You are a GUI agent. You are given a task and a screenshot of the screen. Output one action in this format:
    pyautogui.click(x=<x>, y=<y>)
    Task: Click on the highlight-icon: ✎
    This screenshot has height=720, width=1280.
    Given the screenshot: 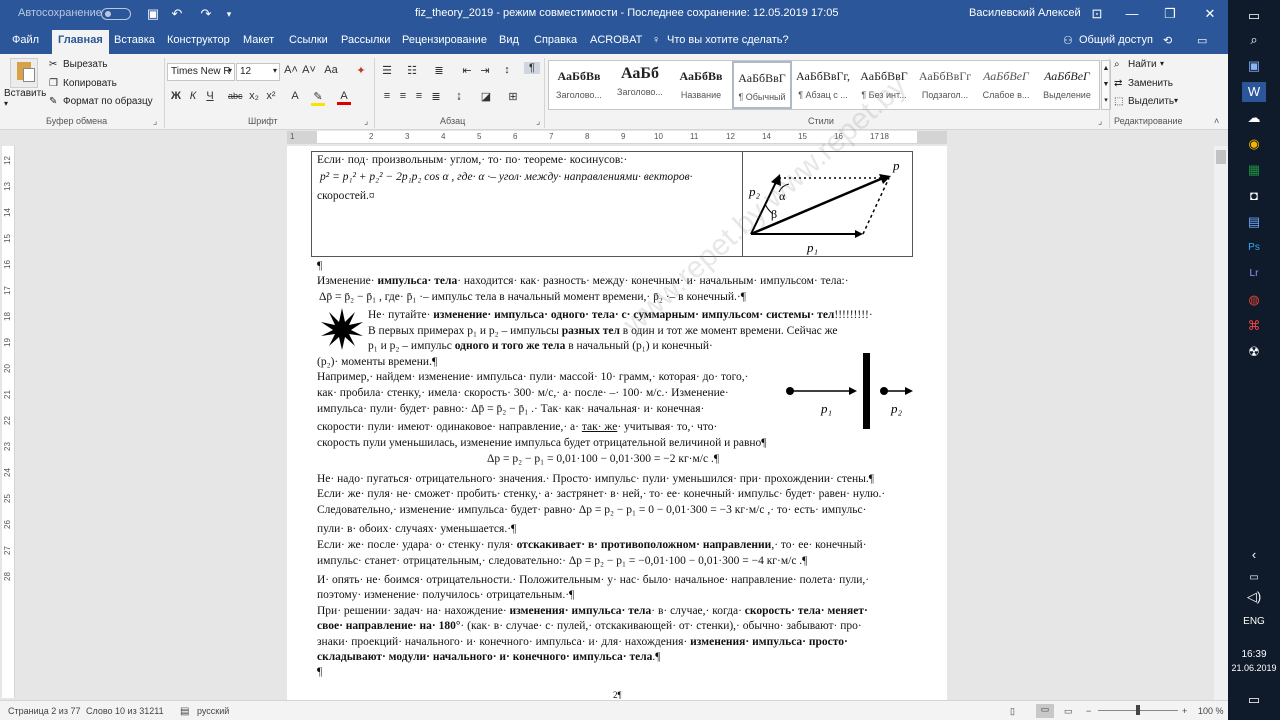 What is the action you would take?
    pyautogui.click(x=318, y=98)
    